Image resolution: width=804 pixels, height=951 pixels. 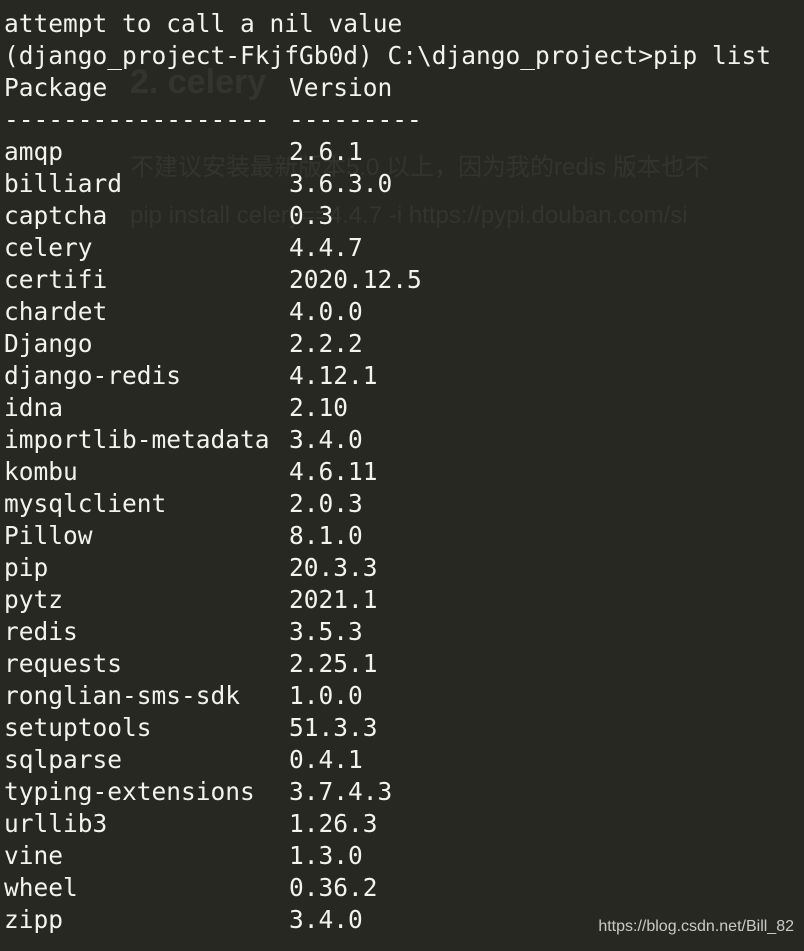 I want to click on package-name: django-redis, so click(x=93, y=375).